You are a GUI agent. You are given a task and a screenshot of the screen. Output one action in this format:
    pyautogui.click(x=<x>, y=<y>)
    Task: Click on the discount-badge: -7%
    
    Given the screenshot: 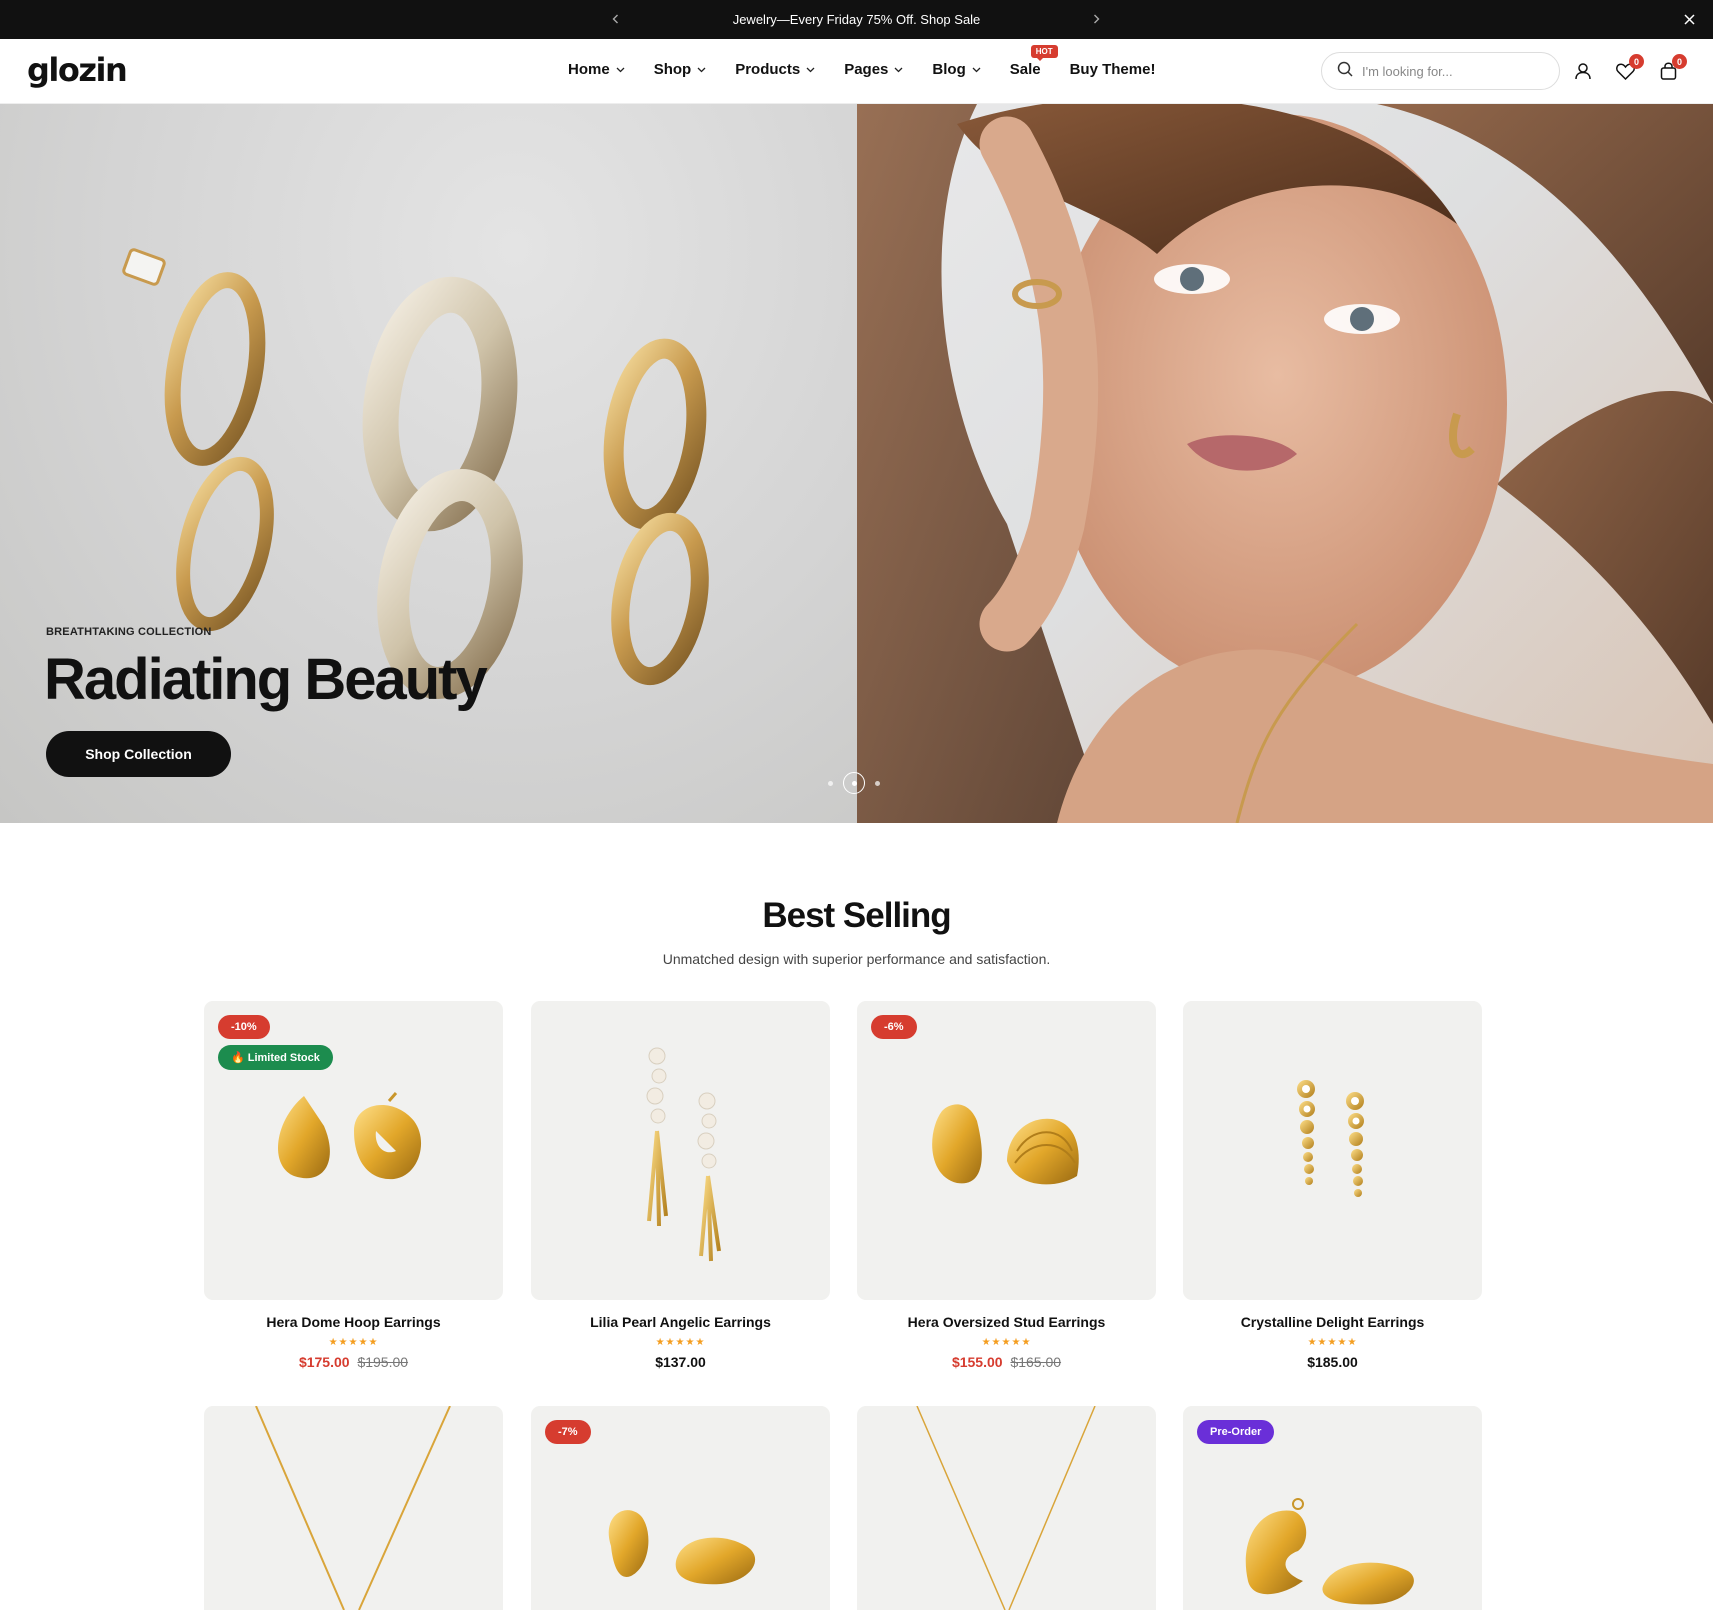 What is the action you would take?
    pyautogui.click(x=568, y=1432)
    